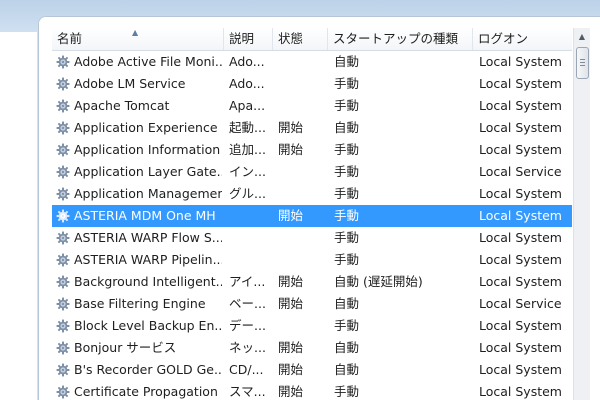 The width and height of the screenshot is (600, 400). I want to click on column-header-logon-label: ログオン, so click(503, 38).